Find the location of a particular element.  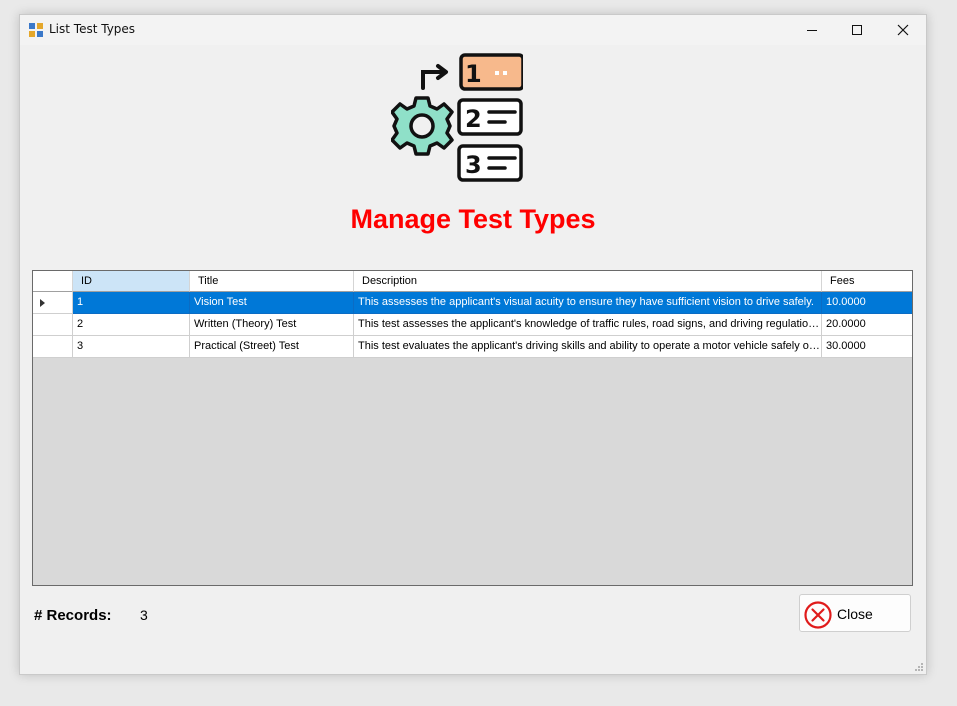

maximize-button is located at coordinates (857, 30).